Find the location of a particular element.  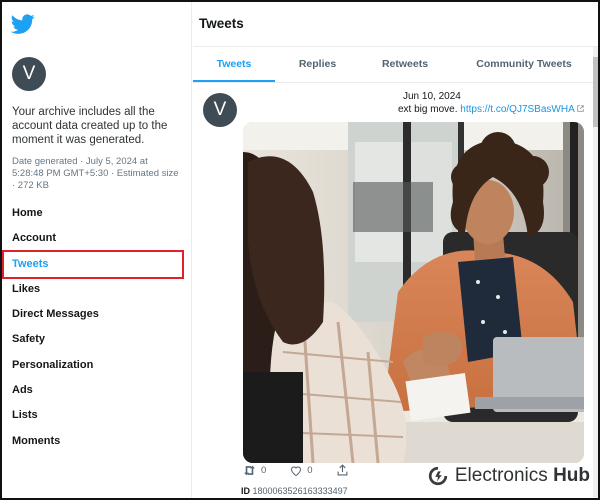

share-action is located at coordinates (345, 470).